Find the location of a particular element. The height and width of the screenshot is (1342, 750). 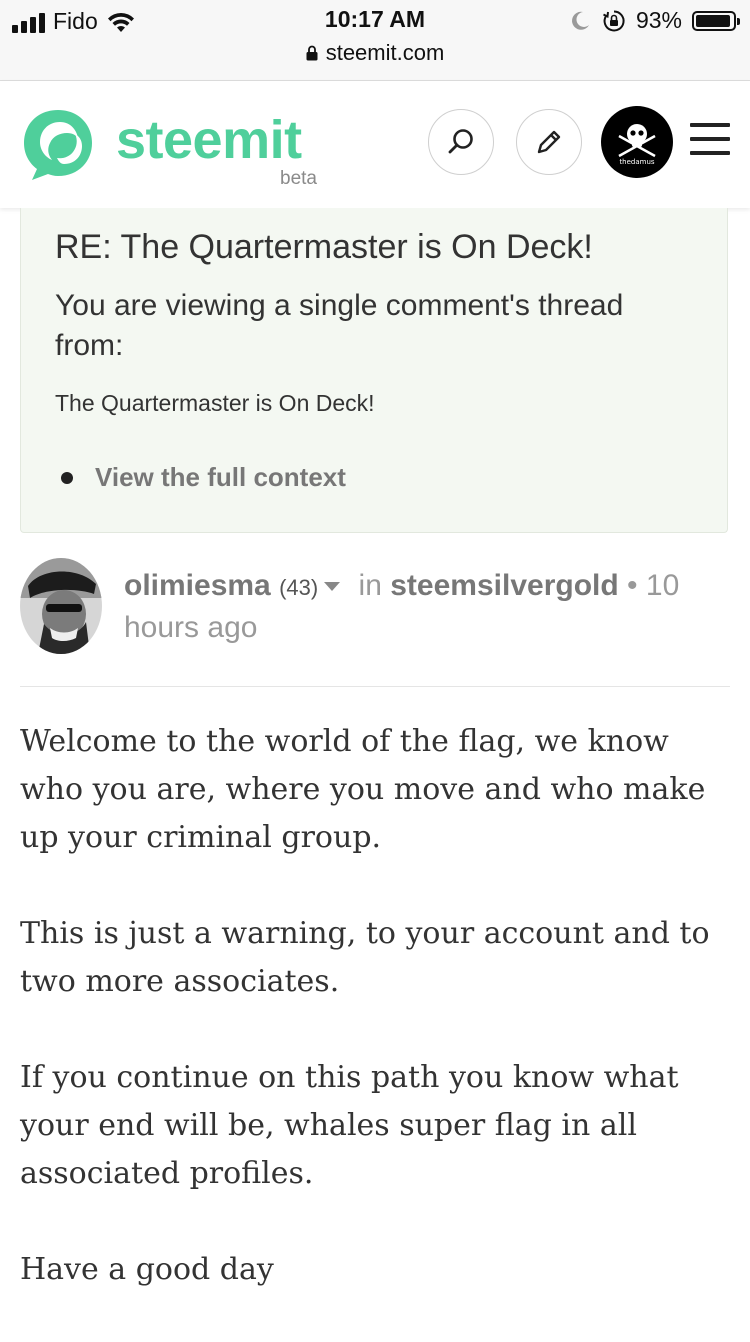

chevron-down-icon is located at coordinates (332, 586).